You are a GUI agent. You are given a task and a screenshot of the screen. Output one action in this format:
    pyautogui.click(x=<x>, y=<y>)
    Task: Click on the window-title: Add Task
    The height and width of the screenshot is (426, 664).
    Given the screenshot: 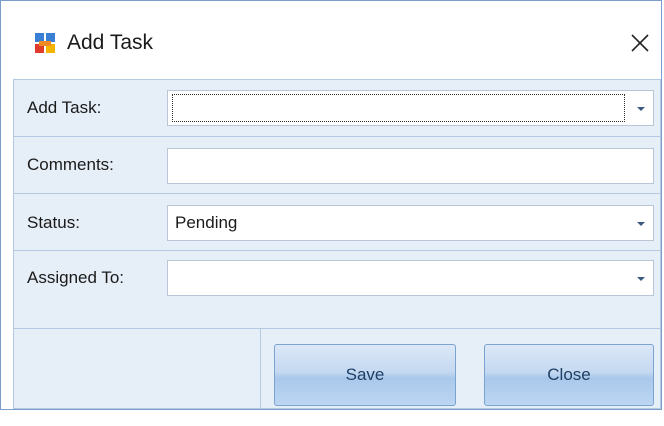 What is the action you would take?
    pyautogui.click(x=110, y=42)
    